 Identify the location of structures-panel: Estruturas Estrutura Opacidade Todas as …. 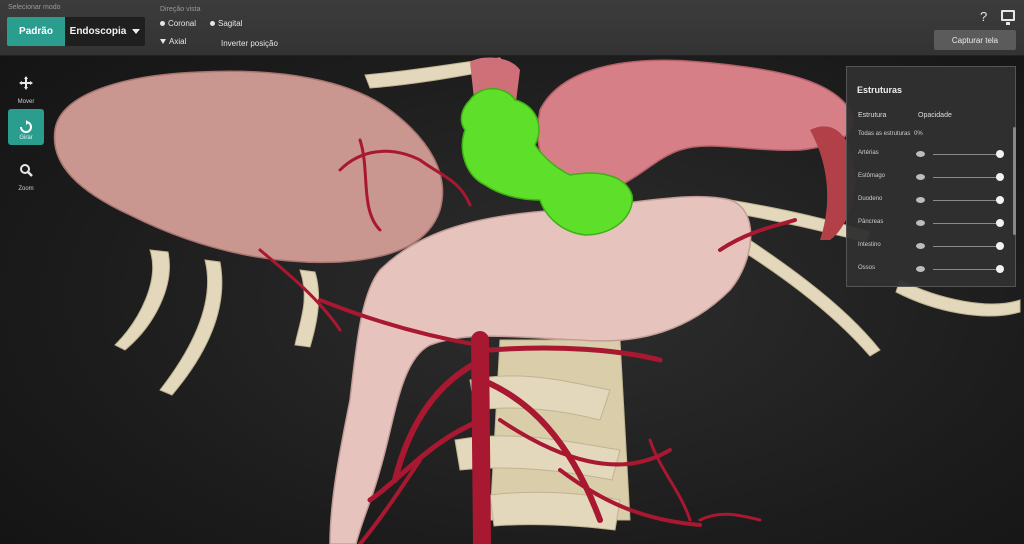
(931, 176).